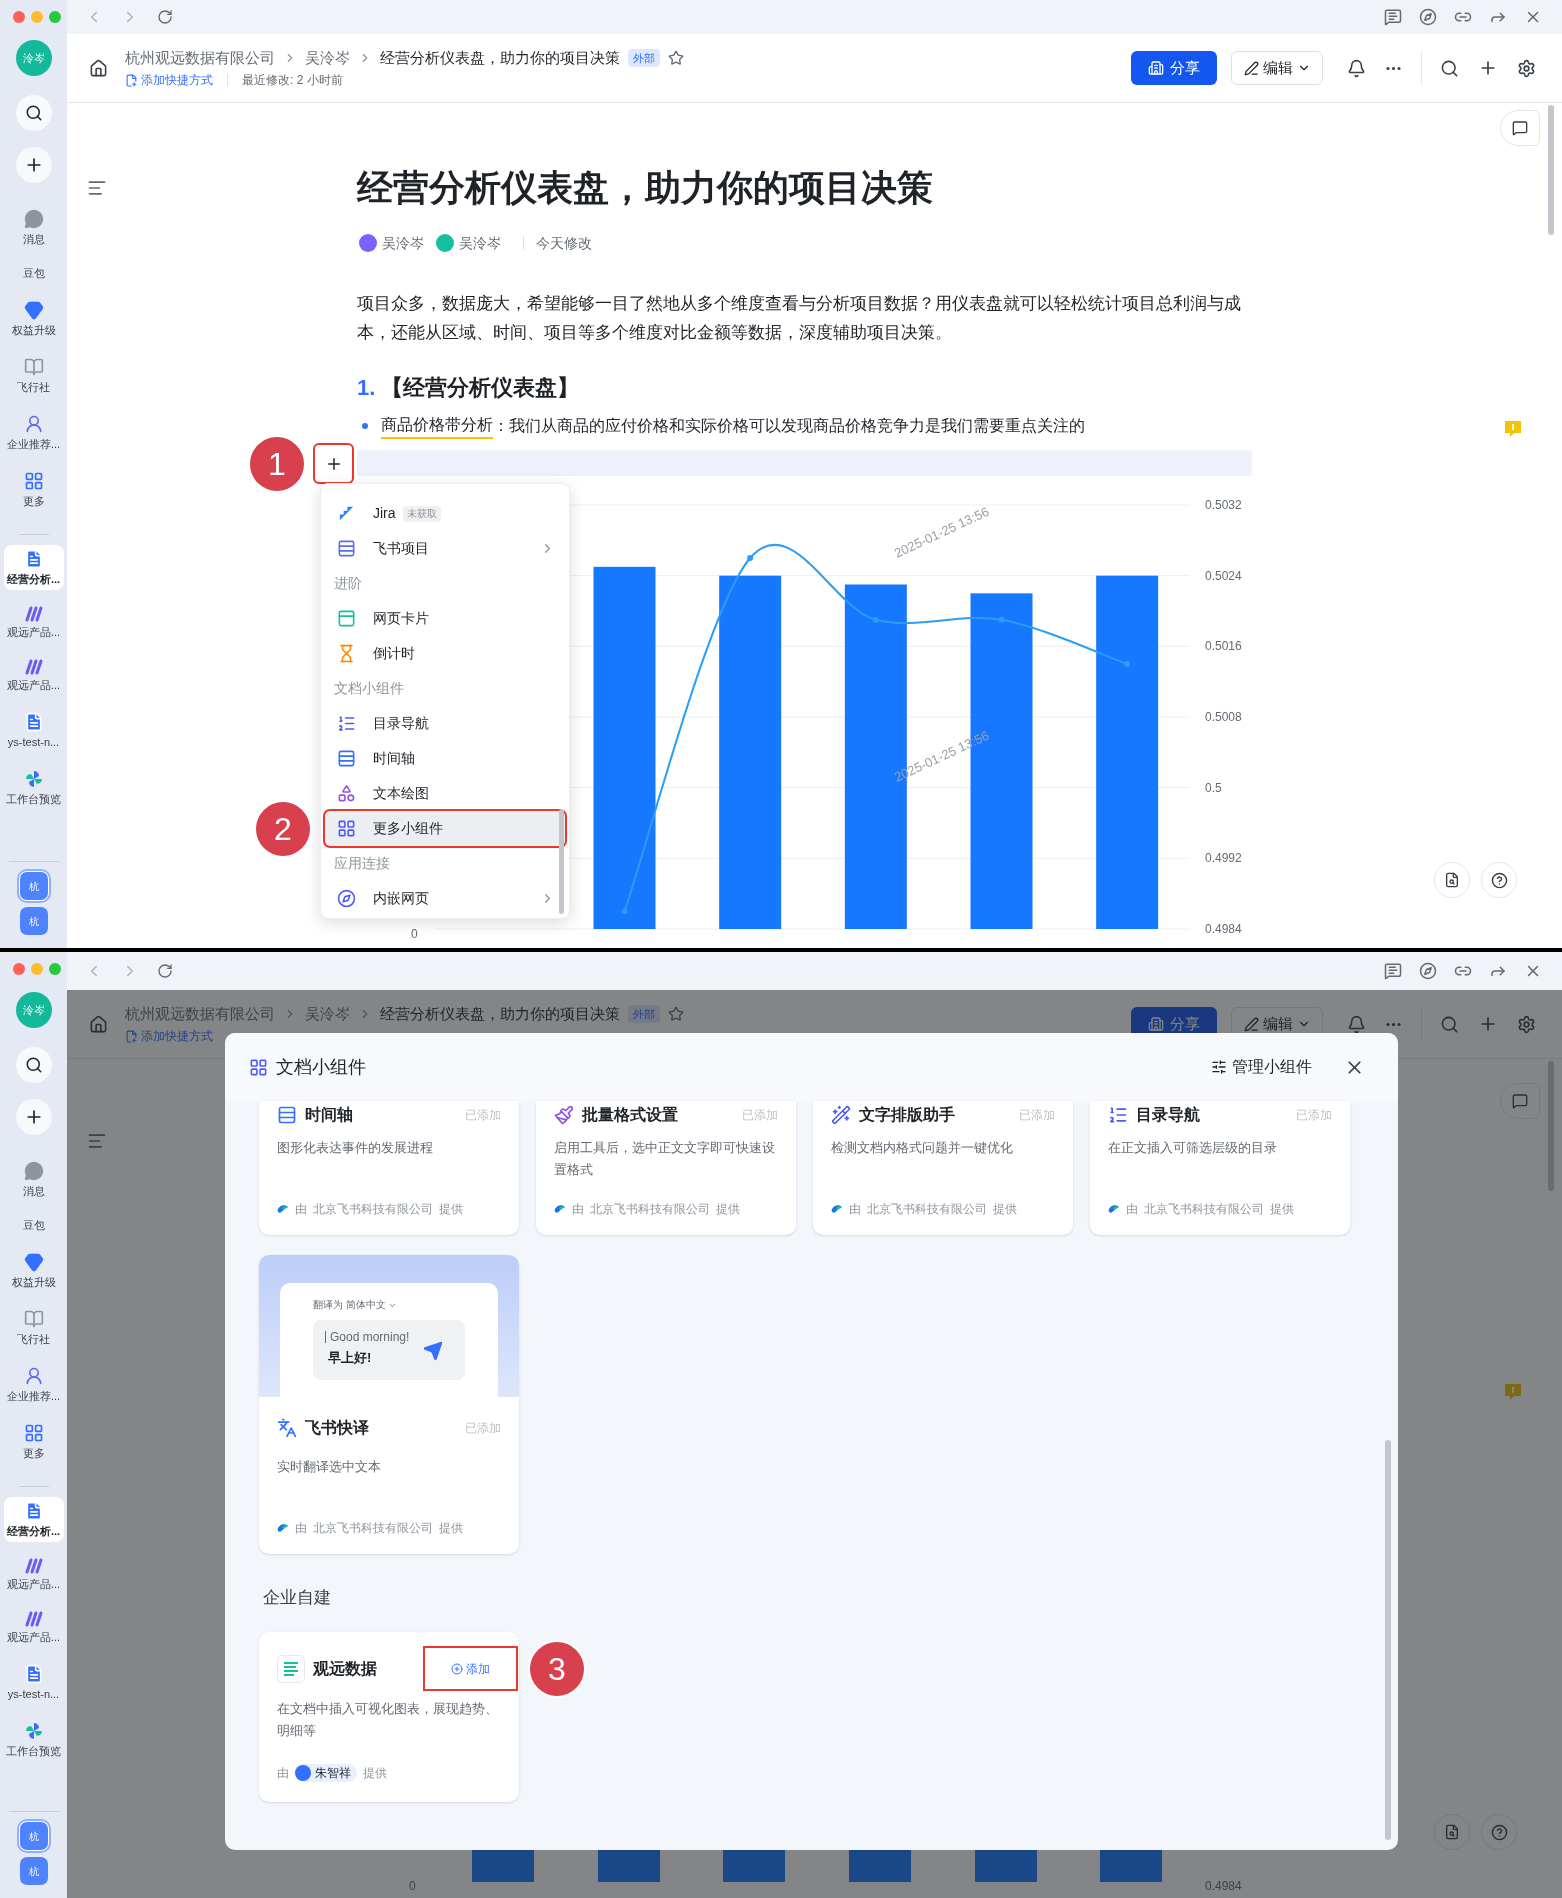  What do you see at coordinates (1223, 575) in the screenshot?
I see `axis-label: 0.5024` at bounding box center [1223, 575].